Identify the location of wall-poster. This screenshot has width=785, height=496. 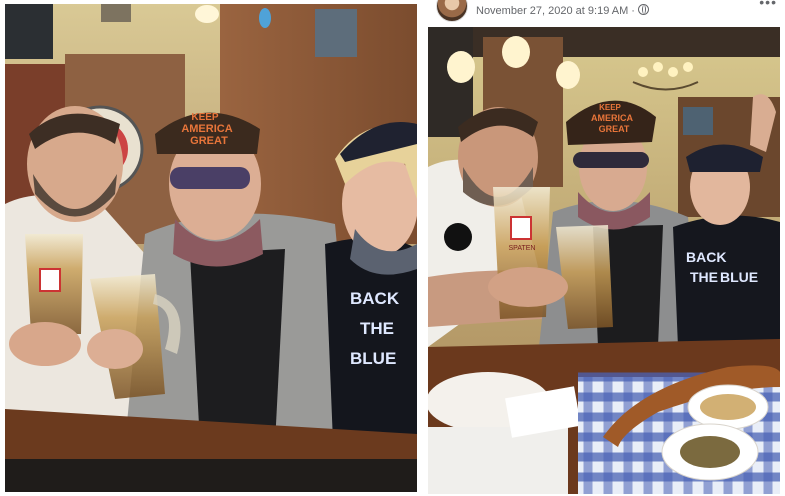
(336, 33).